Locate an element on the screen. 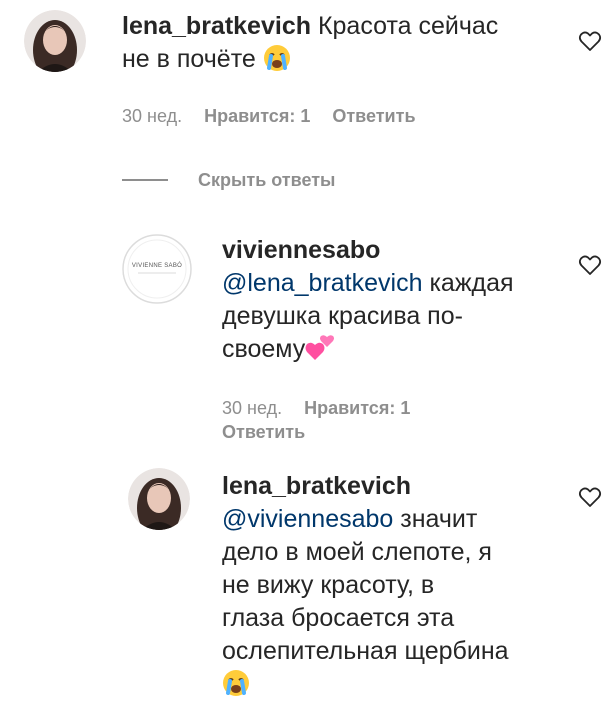  reply-text-line1: каждая is located at coordinates (468, 283).